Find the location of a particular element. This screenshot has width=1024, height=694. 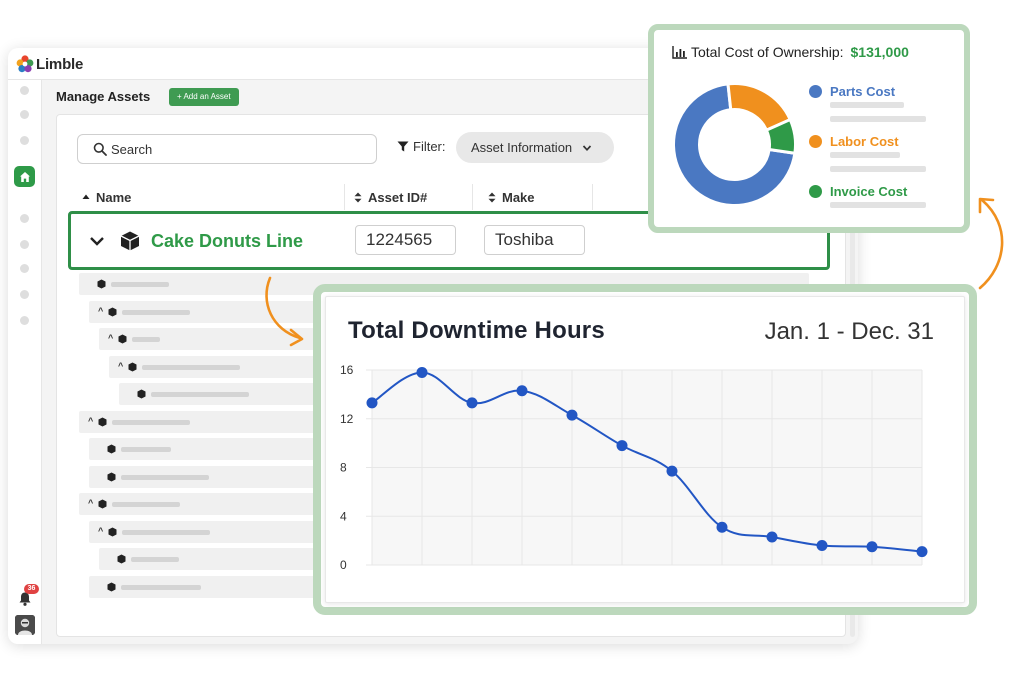

chevron-down-icon is located at coordinates (587, 147).